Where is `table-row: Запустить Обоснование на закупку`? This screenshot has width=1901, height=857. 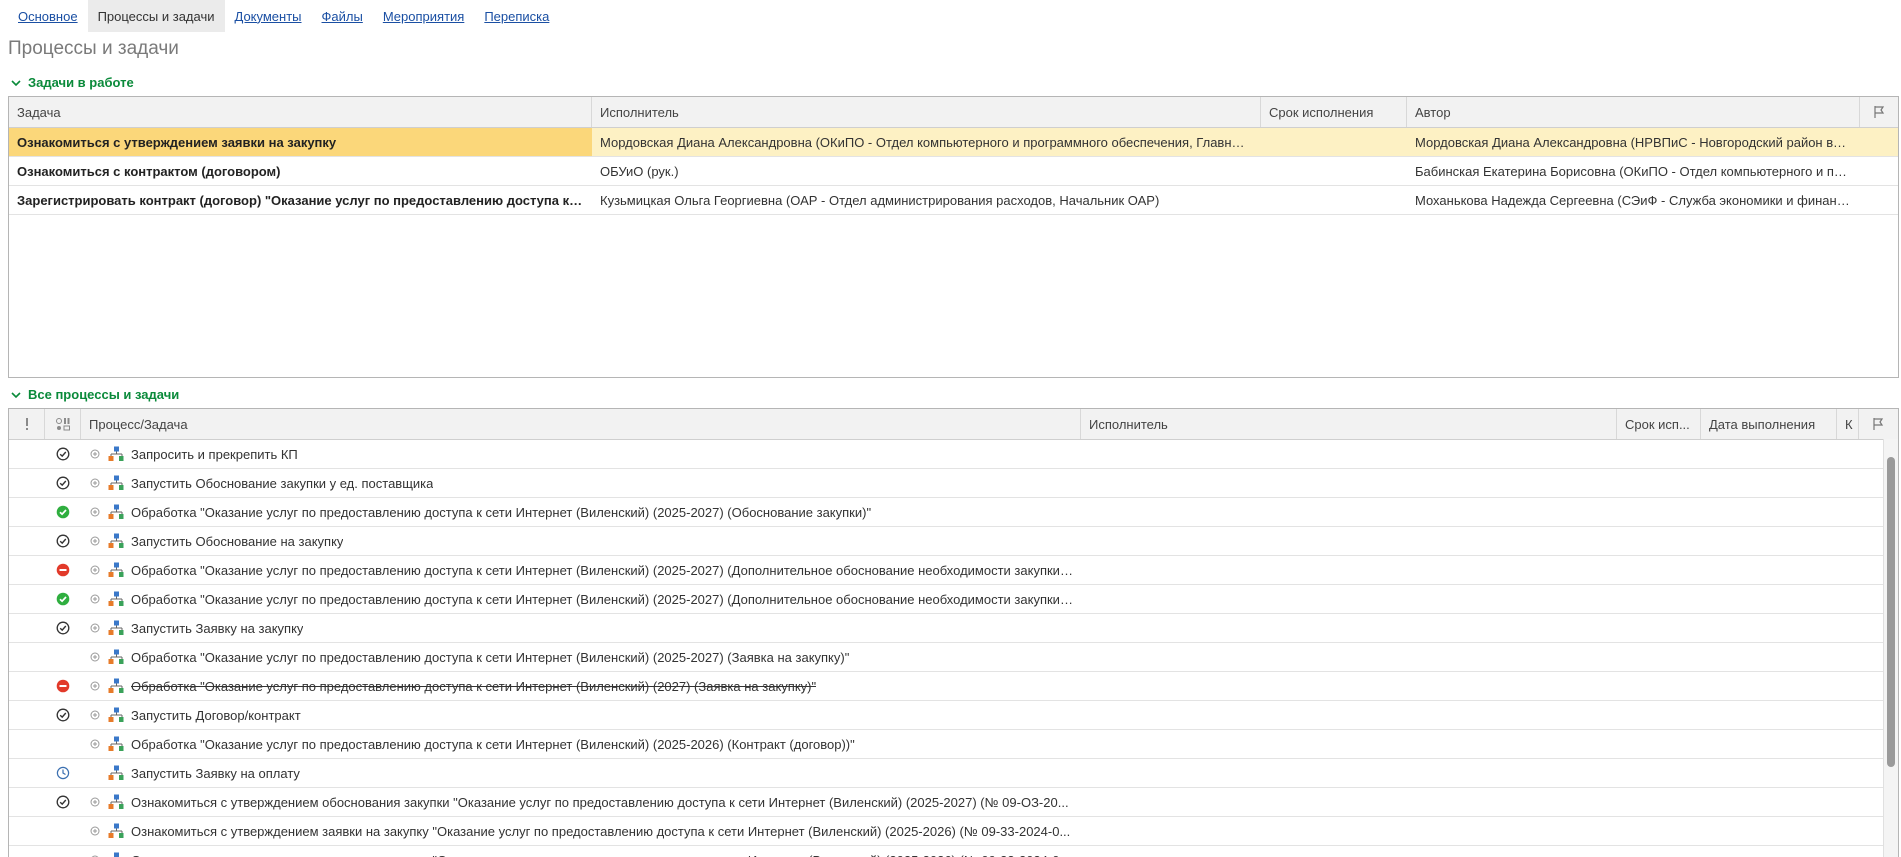
table-row: Запустить Обоснование на закупку is located at coordinates (953, 541).